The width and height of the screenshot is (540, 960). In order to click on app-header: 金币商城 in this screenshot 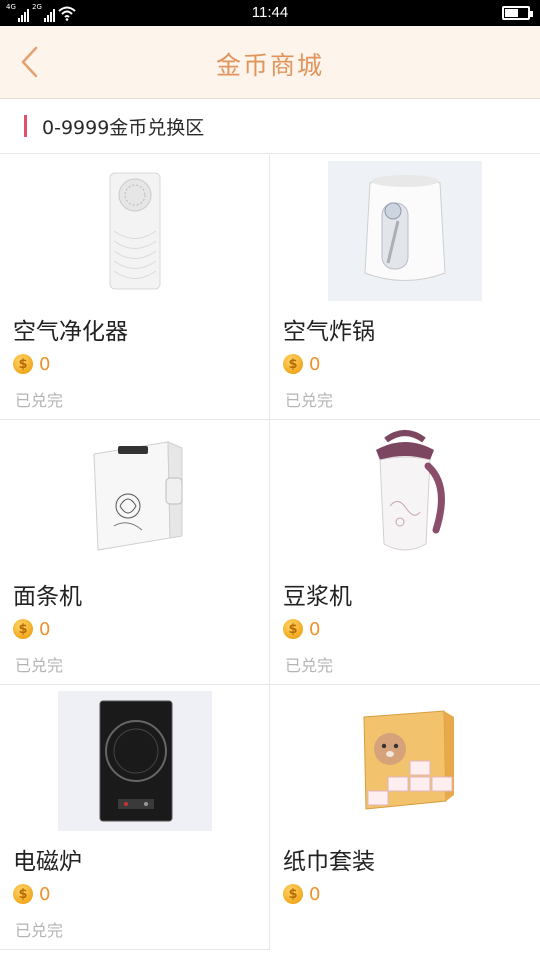, I will do `click(270, 62)`.